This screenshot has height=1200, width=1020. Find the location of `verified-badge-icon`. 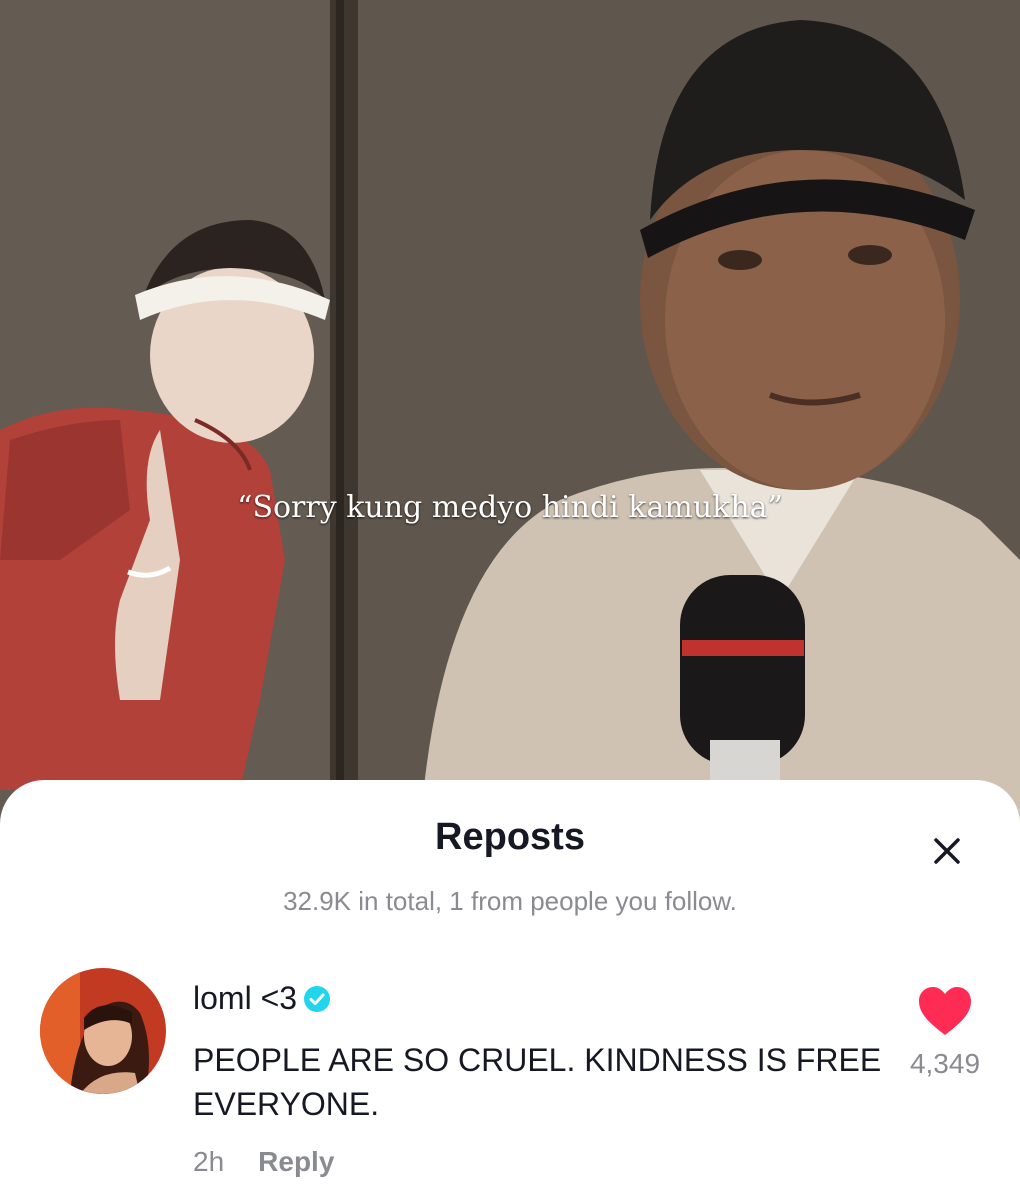

verified-badge-icon is located at coordinates (317, 999).